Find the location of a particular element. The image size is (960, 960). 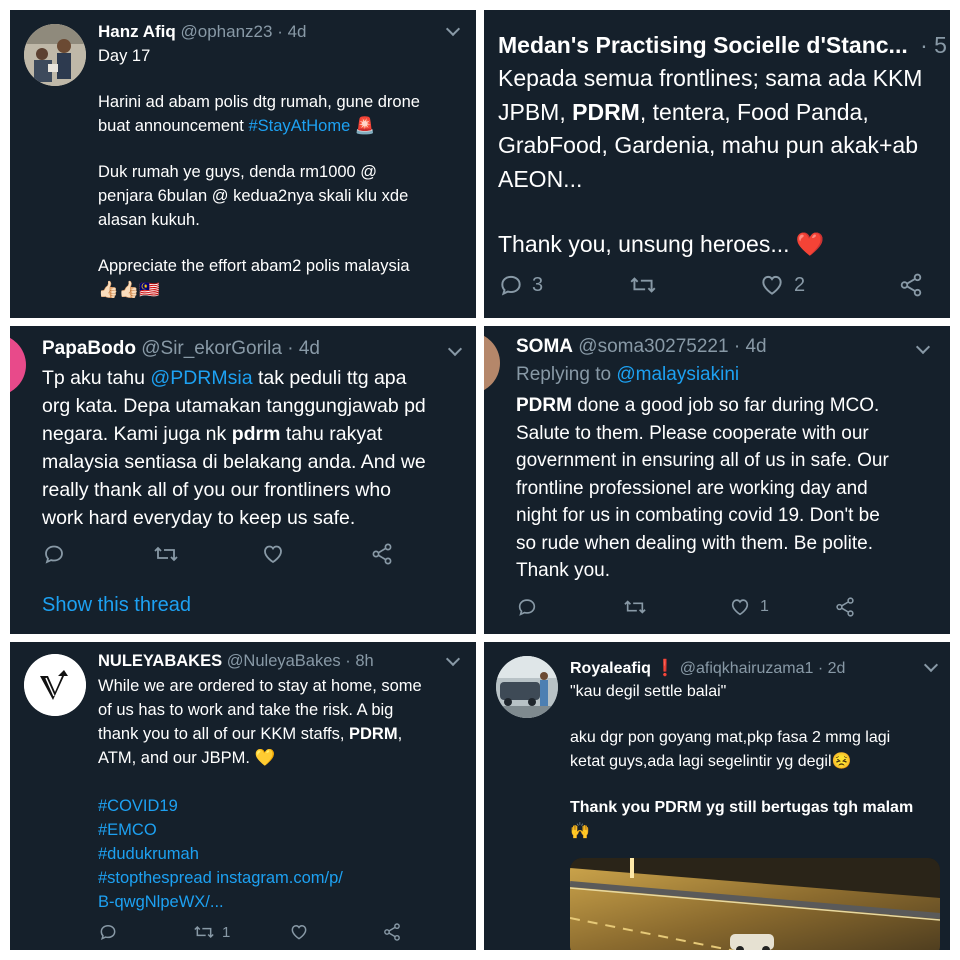

hashtag-link: #EMCO is located at coordinates (283, 830).